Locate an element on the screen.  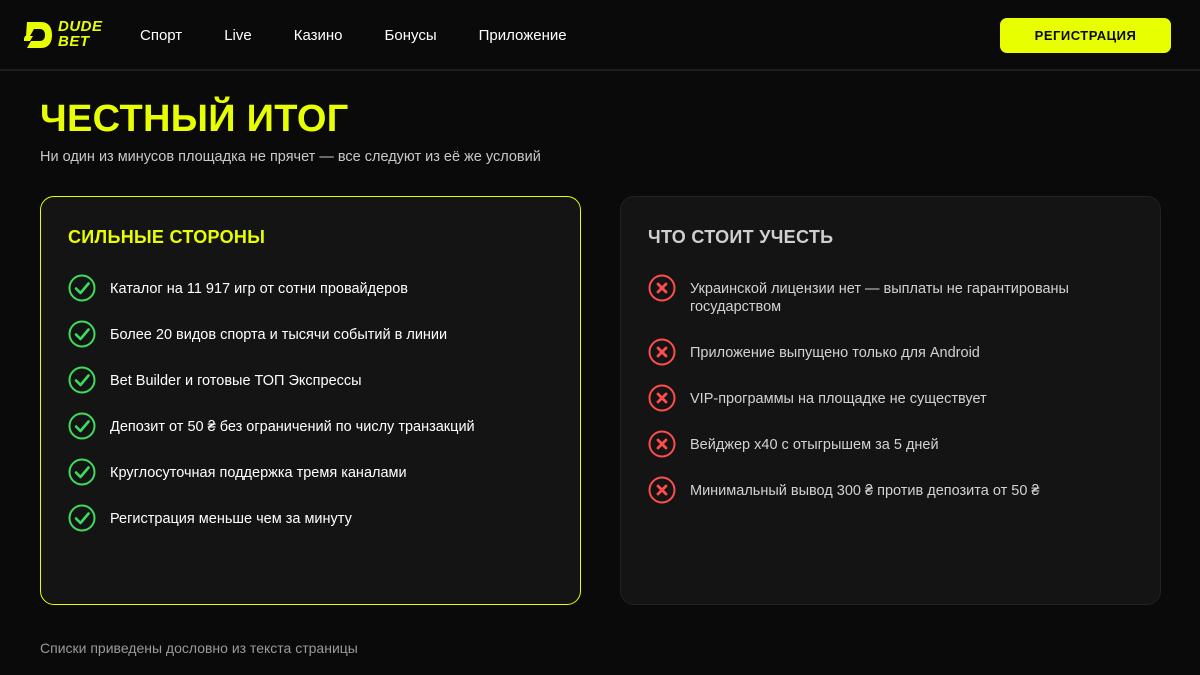
page-title: ЧЕСТНЫЙ ИТОГ is located at coordinates (194, 119).